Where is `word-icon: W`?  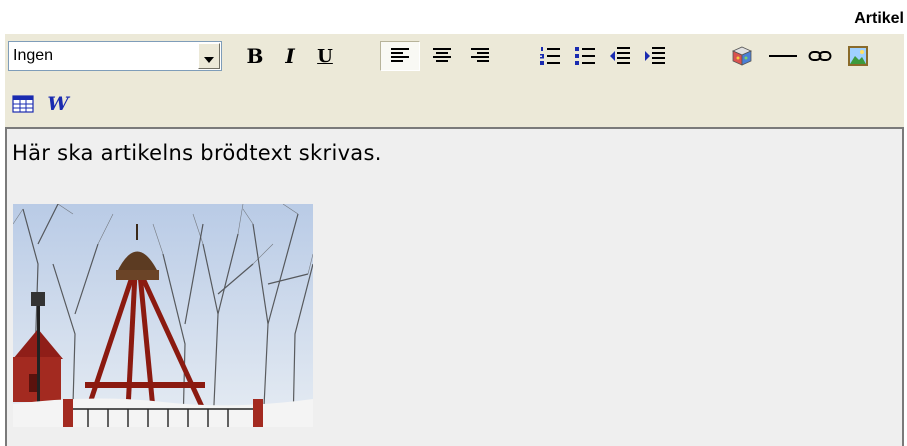
word-icon: W is located at coordinates (58, 104).